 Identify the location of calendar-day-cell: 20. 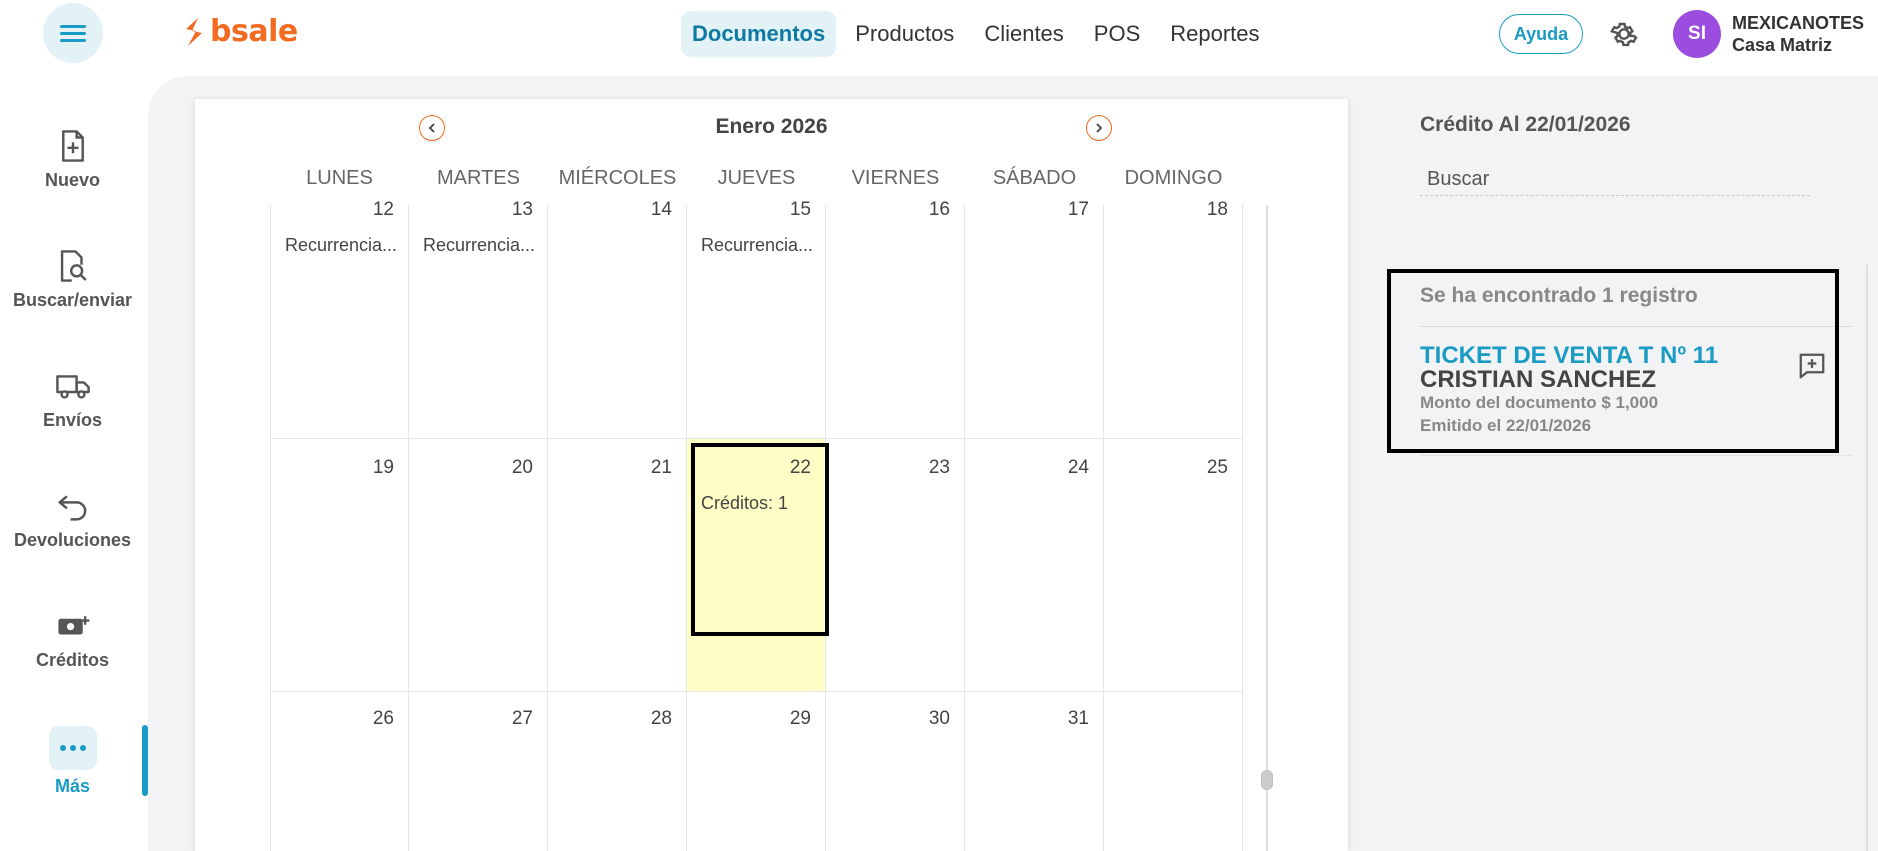
(478, 565).